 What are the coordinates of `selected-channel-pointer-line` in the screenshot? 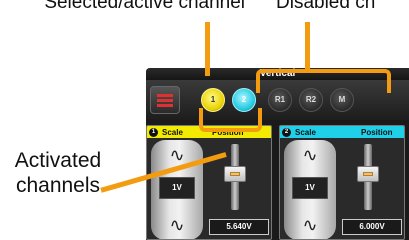 It's located at (207, 49).